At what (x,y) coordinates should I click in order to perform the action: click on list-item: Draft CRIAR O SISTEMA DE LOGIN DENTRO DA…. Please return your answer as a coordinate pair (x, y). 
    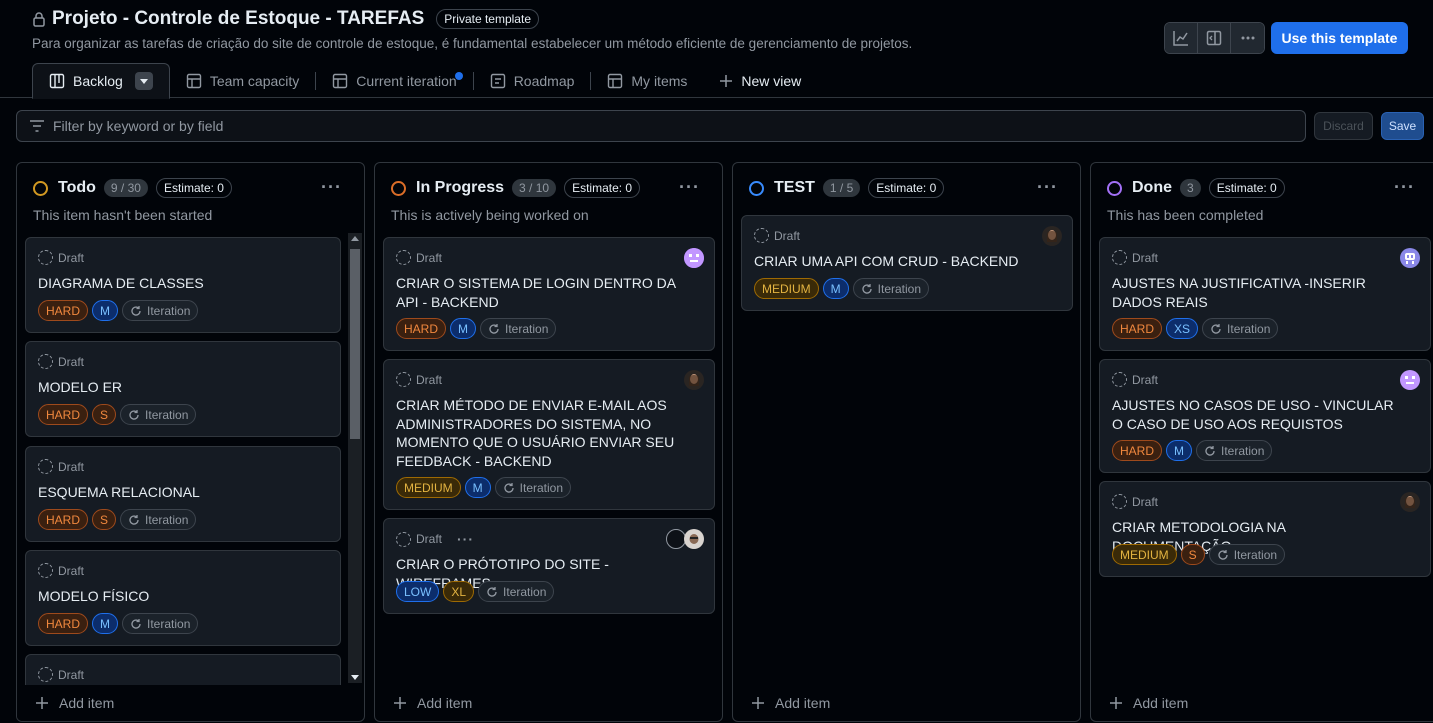
    Looking at the image, I should click on (549, 294).